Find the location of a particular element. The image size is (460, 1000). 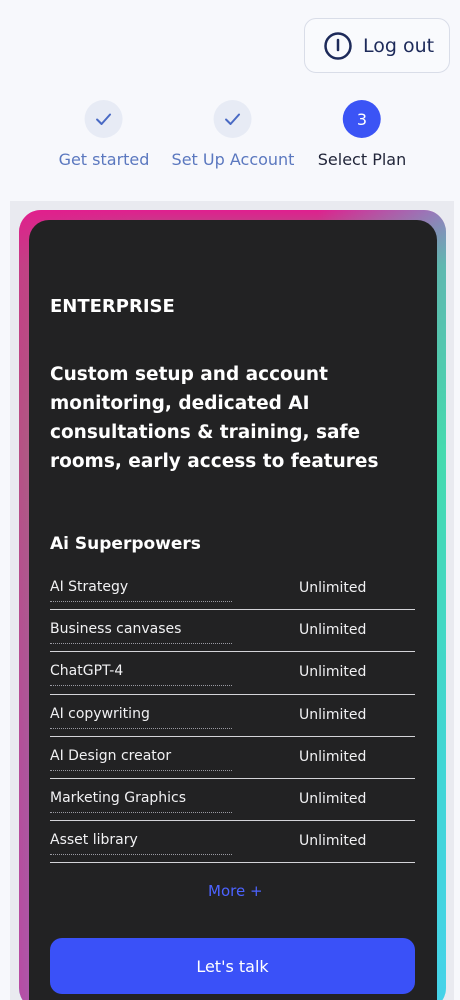

step-get-started: Get started is located at coordinates (104, 134).